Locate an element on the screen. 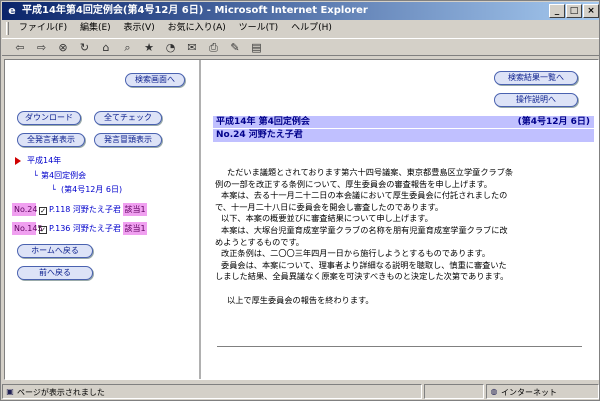 This screenshot has width=600, height=401. zone-cell: ◍ インターネット is located at coordinates (542, 391).